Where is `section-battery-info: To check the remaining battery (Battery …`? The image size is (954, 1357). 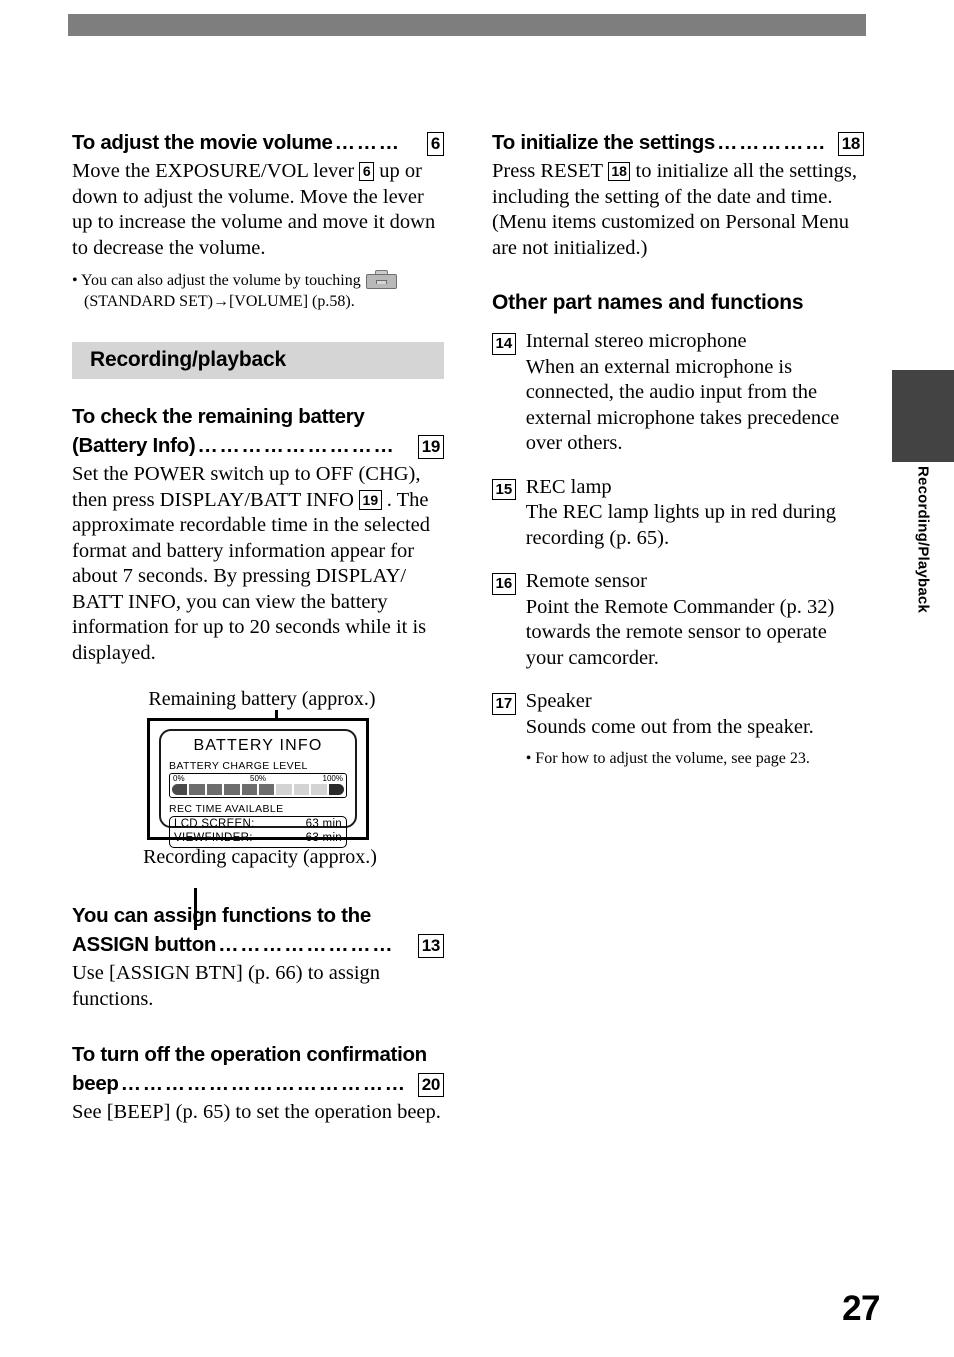
section-battery-info: To check the remaining battery (Battery … is located at coordinates (258, 535).